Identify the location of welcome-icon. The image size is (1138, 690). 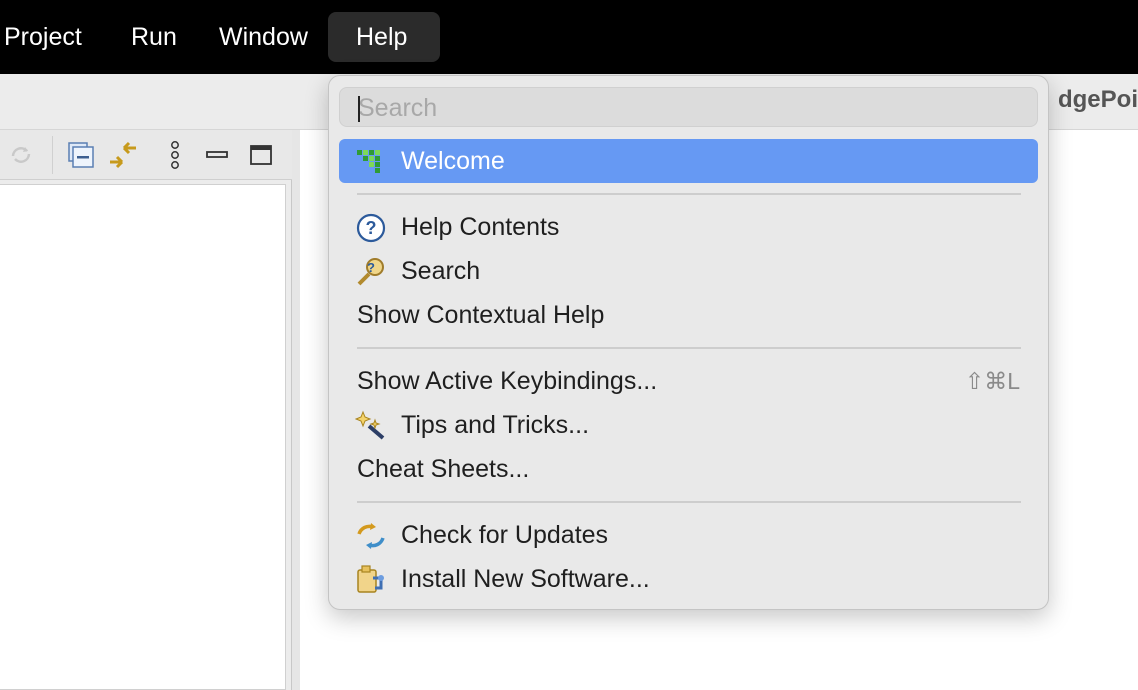
(371, 162).